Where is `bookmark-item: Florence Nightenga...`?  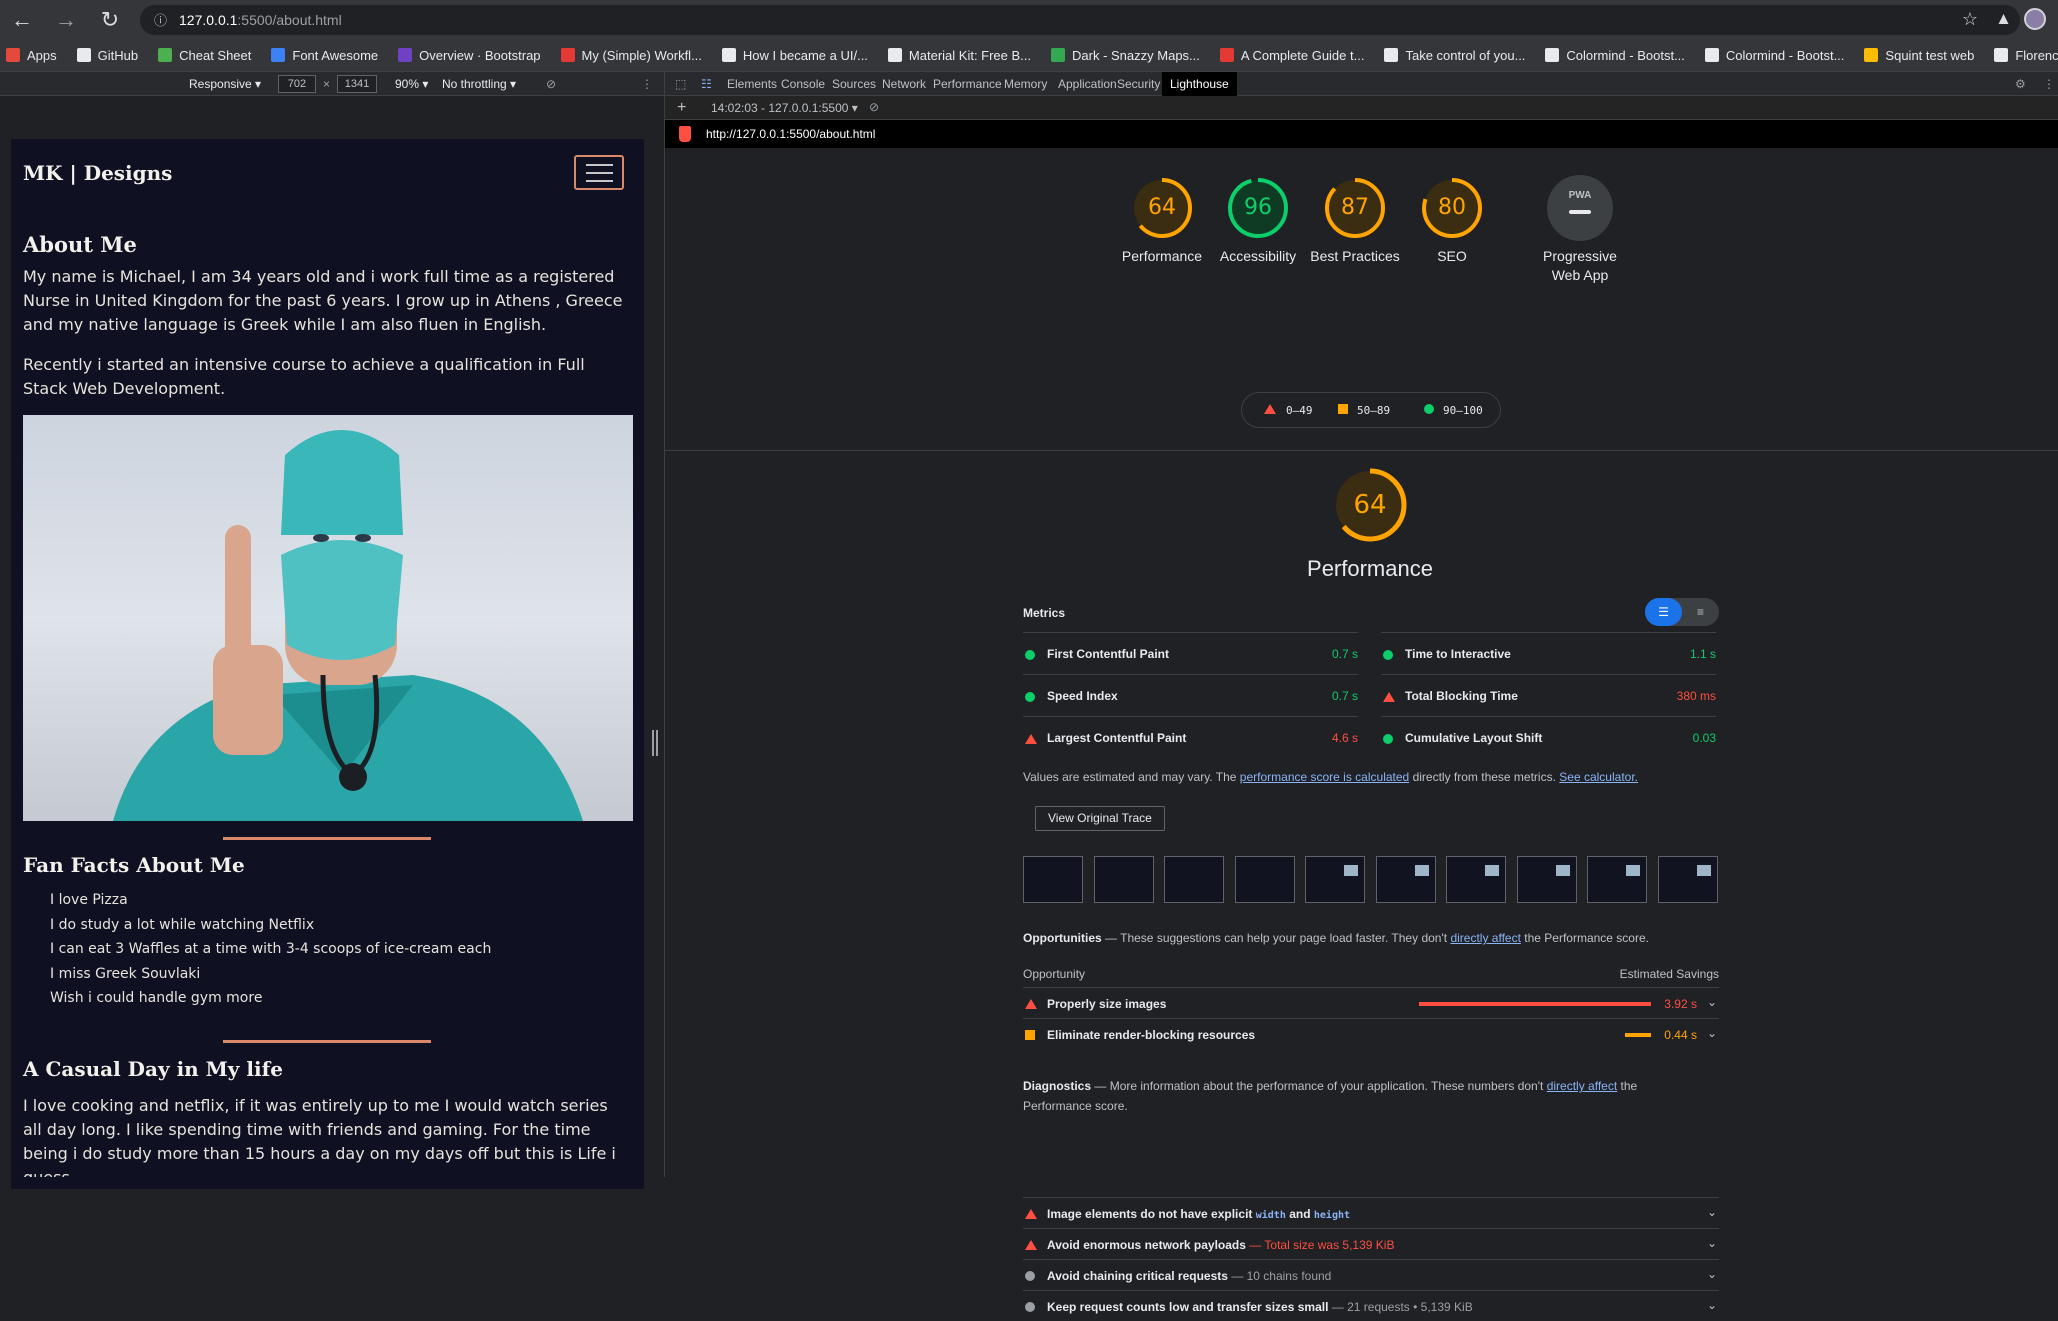 bookmark-item: Florence Nightenga... is located at coordinates (2026, 55).